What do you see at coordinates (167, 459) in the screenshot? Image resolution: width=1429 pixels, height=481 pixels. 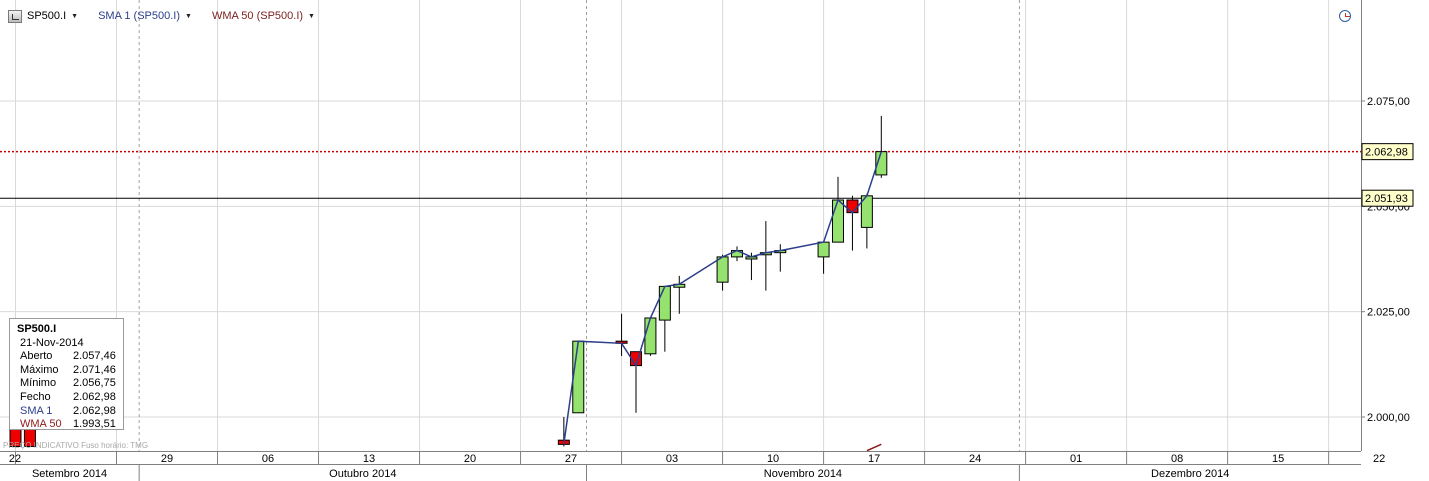 I see `date-axis-label: 29` at bounding box center [167, 459].